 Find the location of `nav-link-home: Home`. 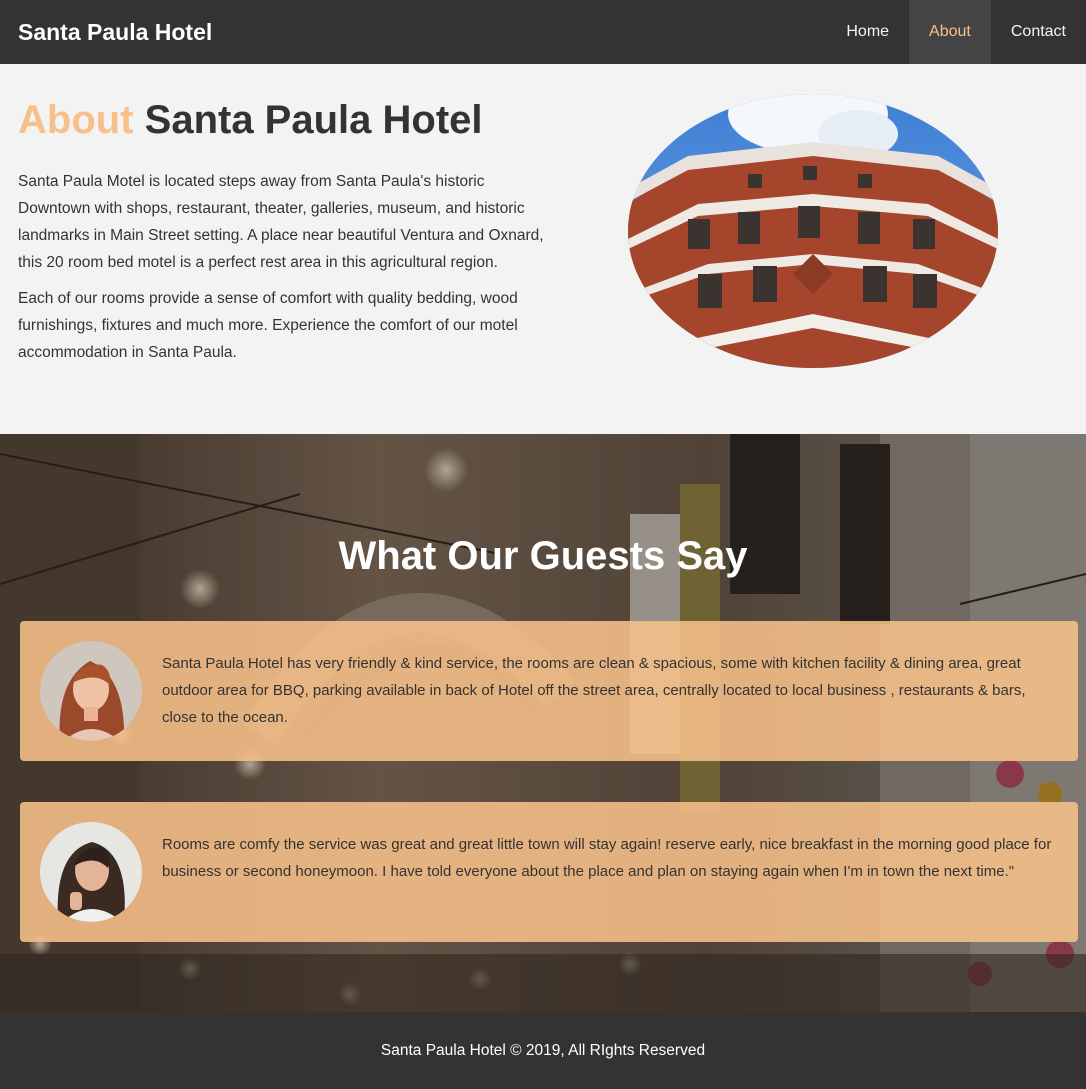

nav-link-home: Home is located at coordinates (867, 32).